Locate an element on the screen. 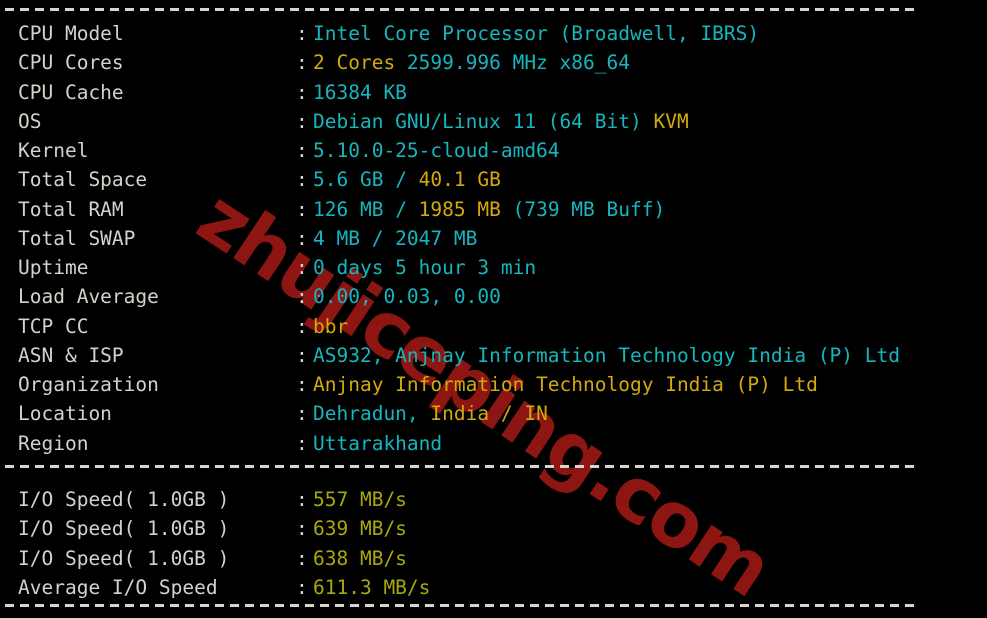 The height and width of the screenshot is (618, 987). info-row-label: OS is located at coordinates (30, 121).